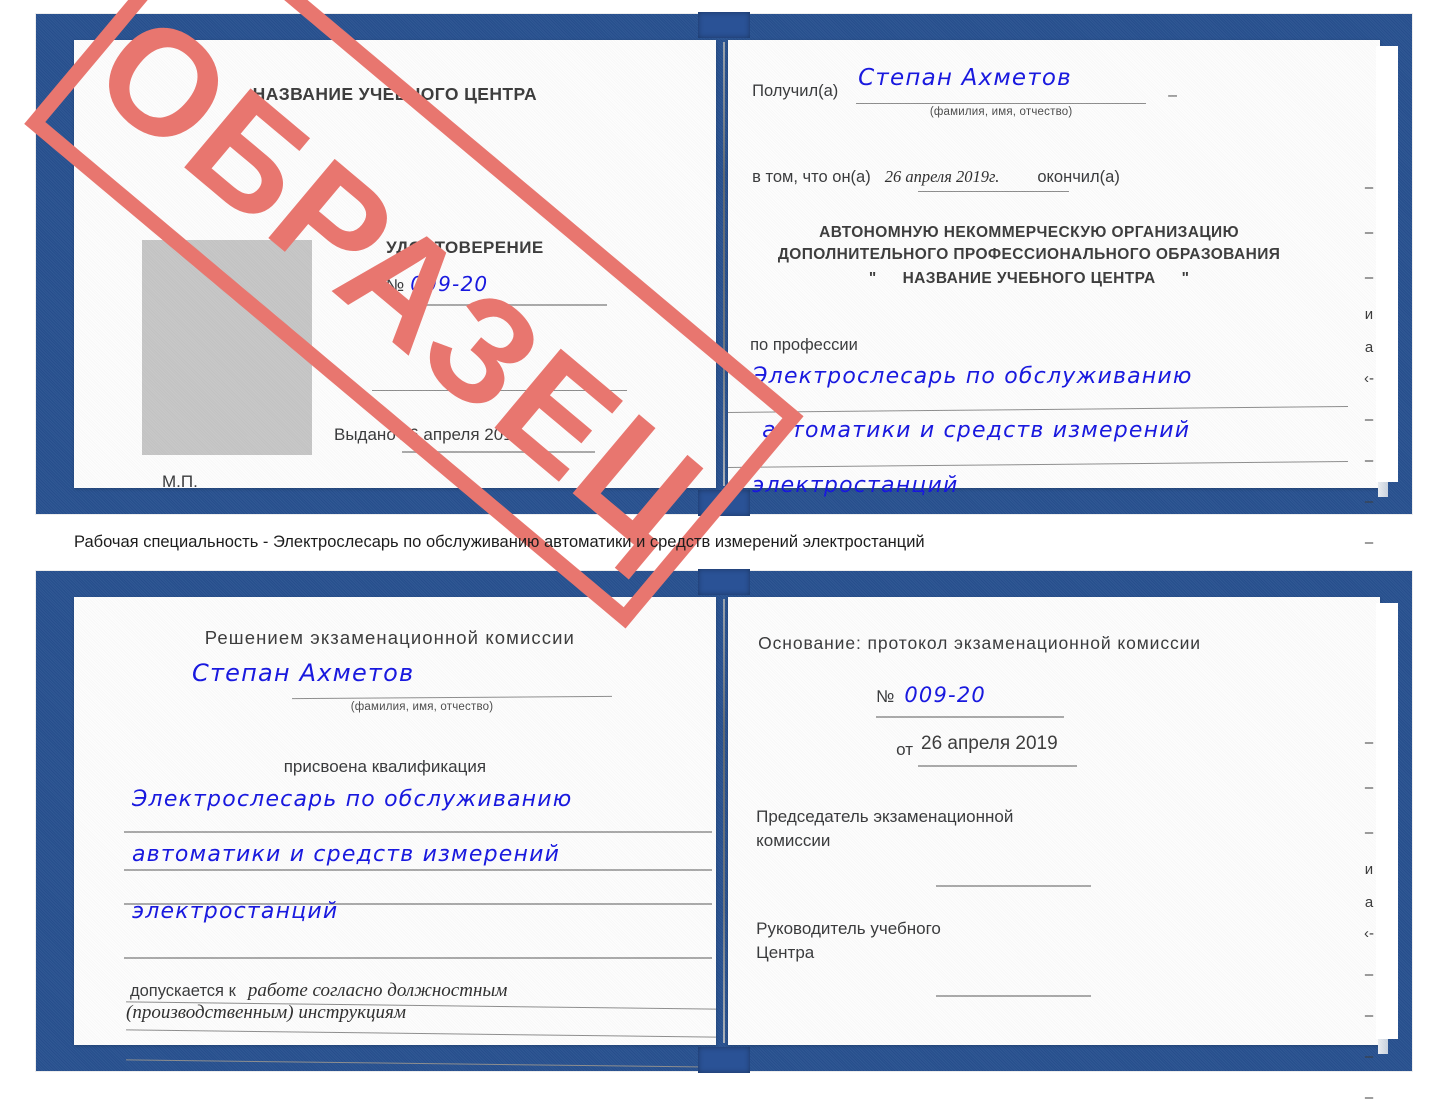  I want to click on blank-rule-middle, so click(499, 390).